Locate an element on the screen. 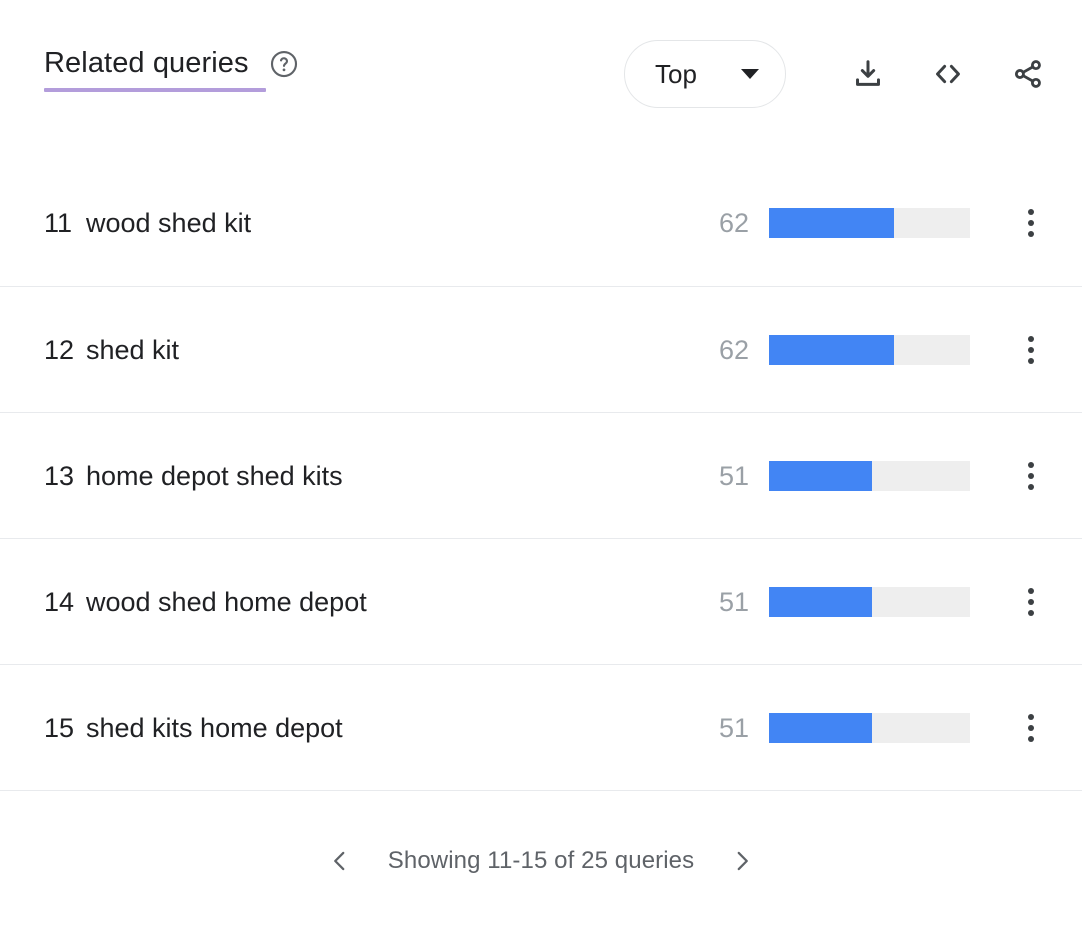 This screenshot has height=930, width=1082. chevron-left-icon is located at coordinates (339, 860).